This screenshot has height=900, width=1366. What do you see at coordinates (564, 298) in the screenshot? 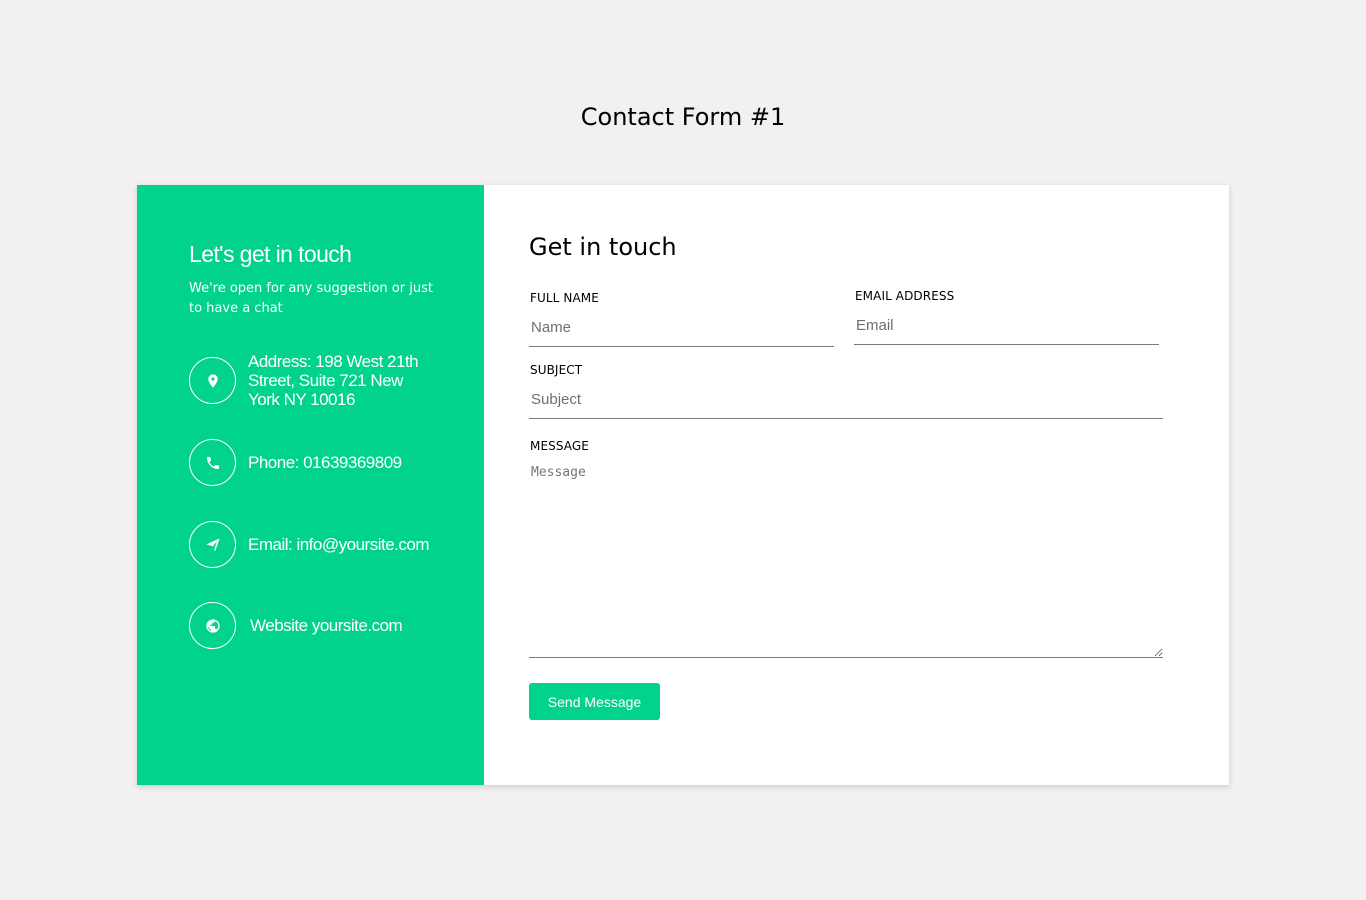
I see `full-name-label: FULL NAME` at bounding box center [564, 298].